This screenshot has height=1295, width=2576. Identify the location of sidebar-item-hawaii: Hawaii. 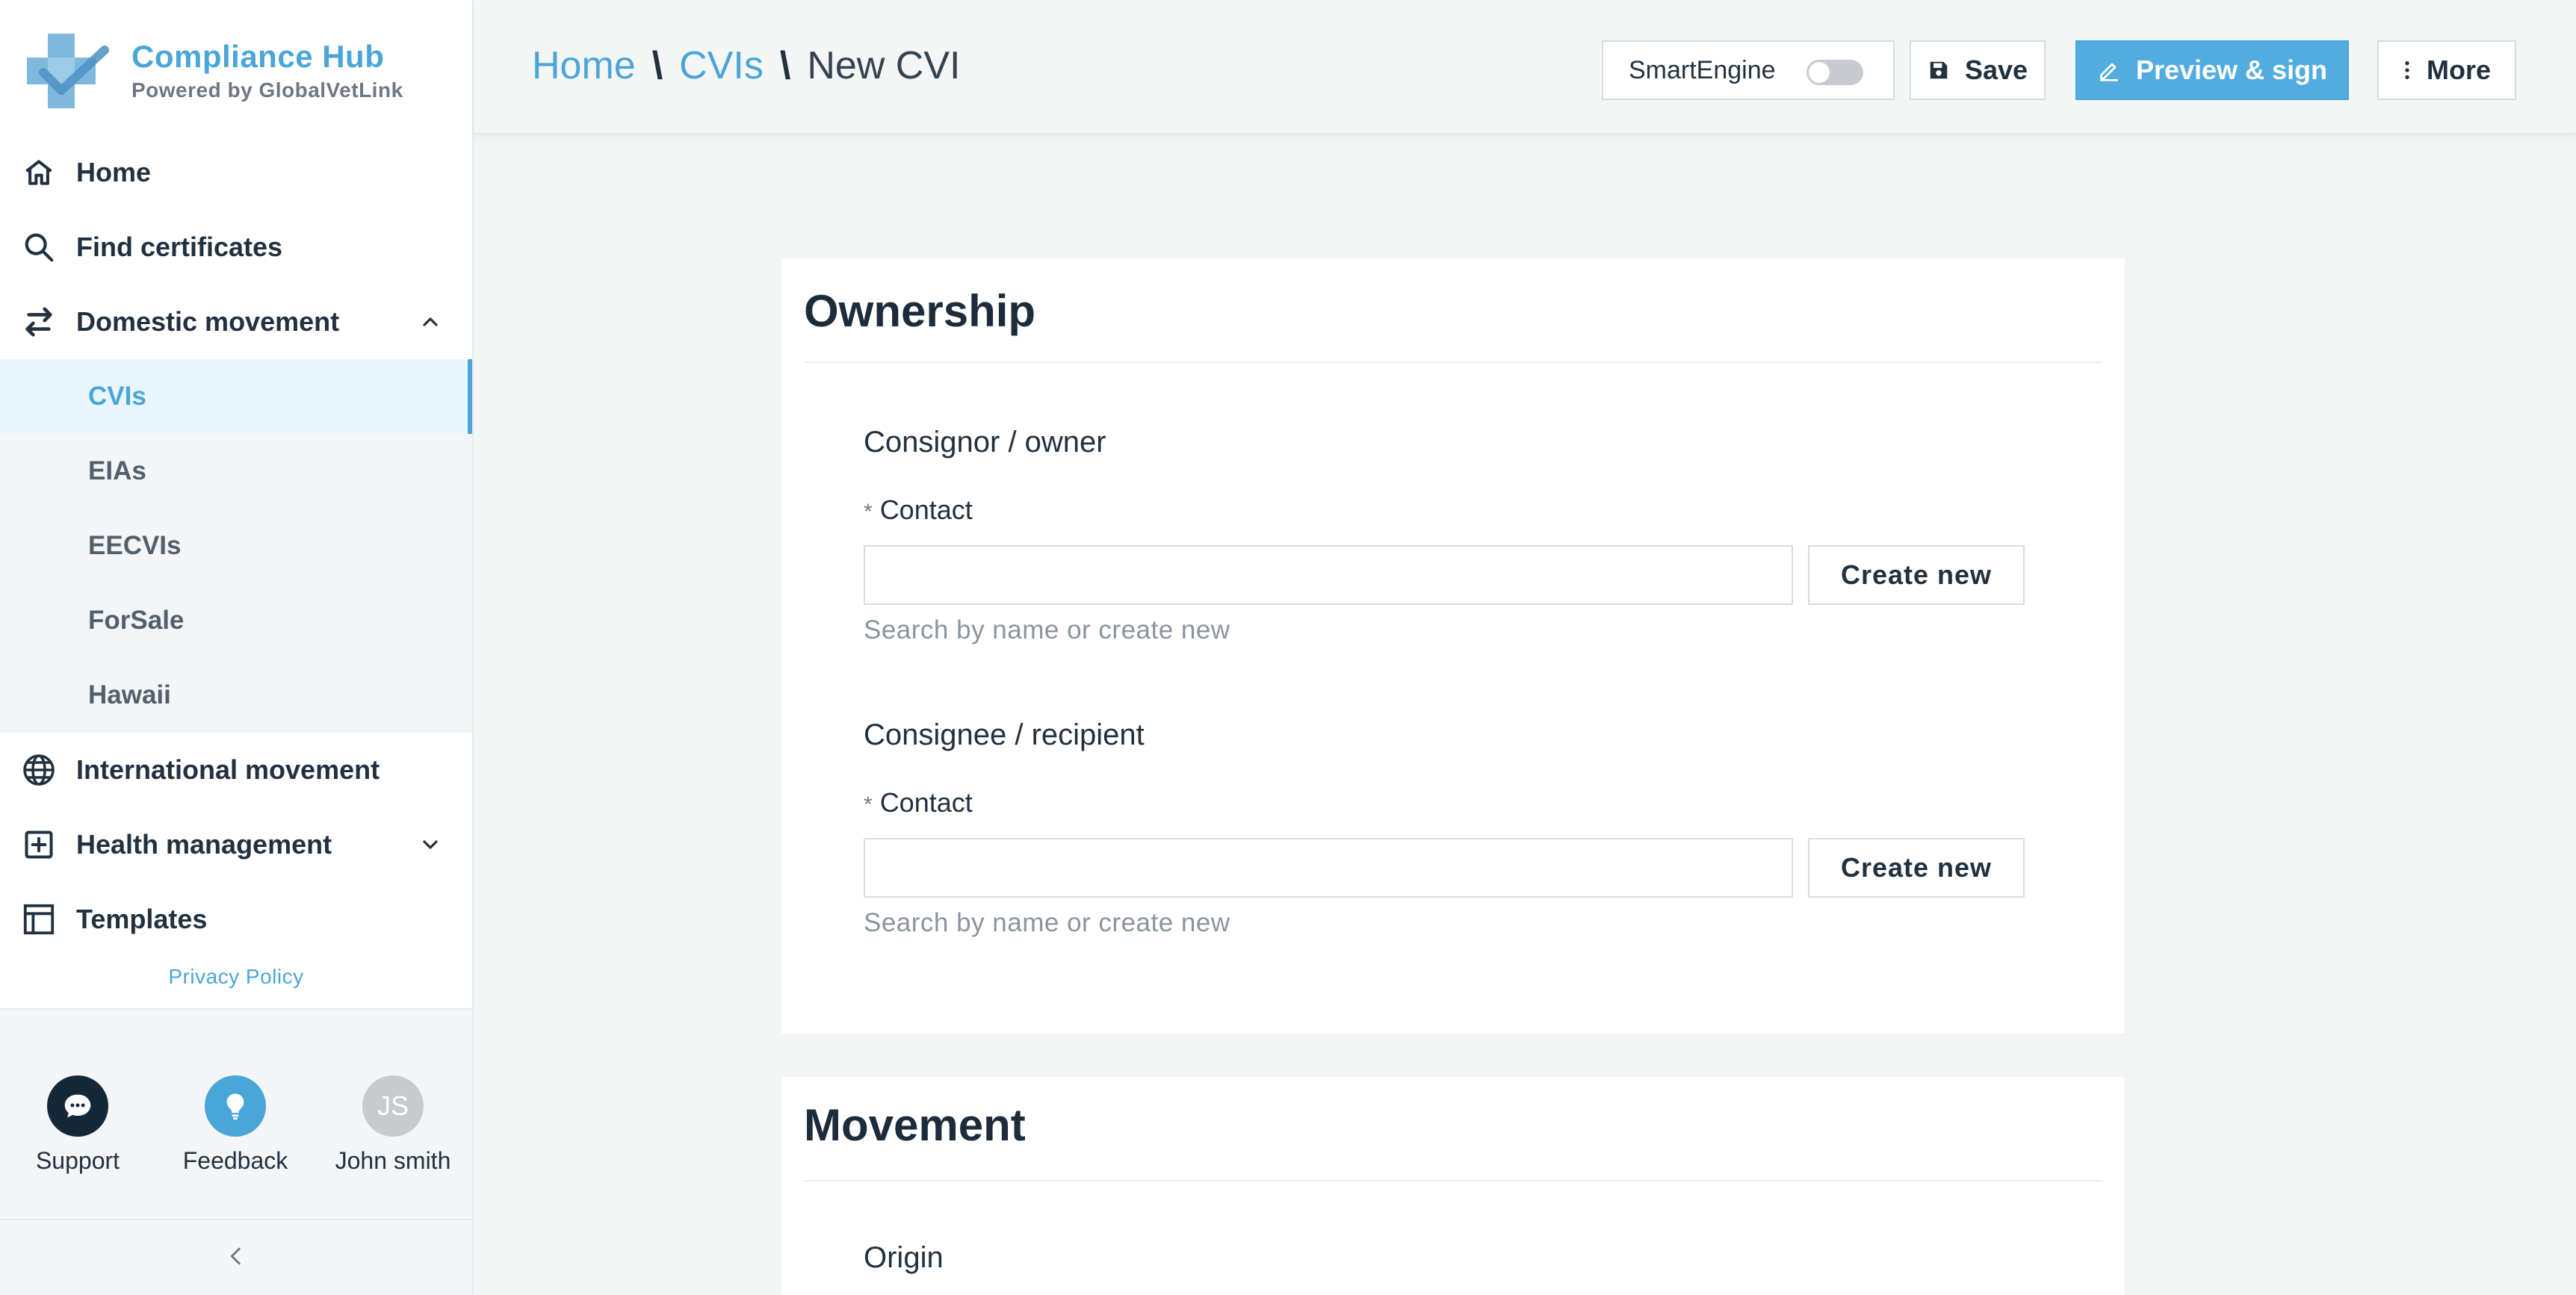
(236, 695).